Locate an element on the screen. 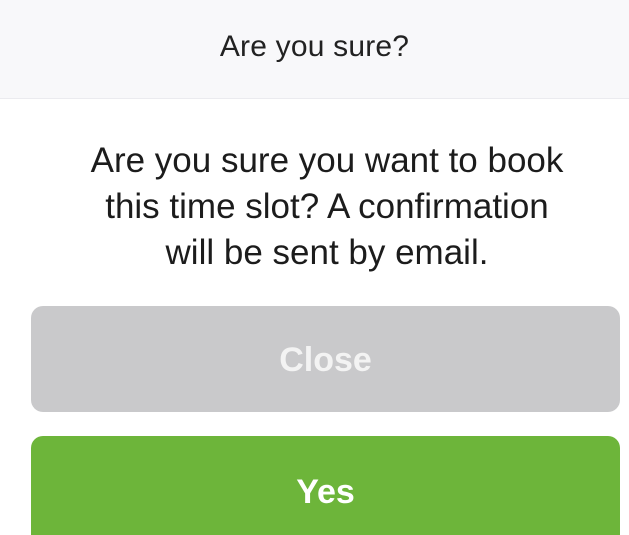 The image size is (629, 535). dialog-title: Are you sure? is located at coordinates (314, 46).